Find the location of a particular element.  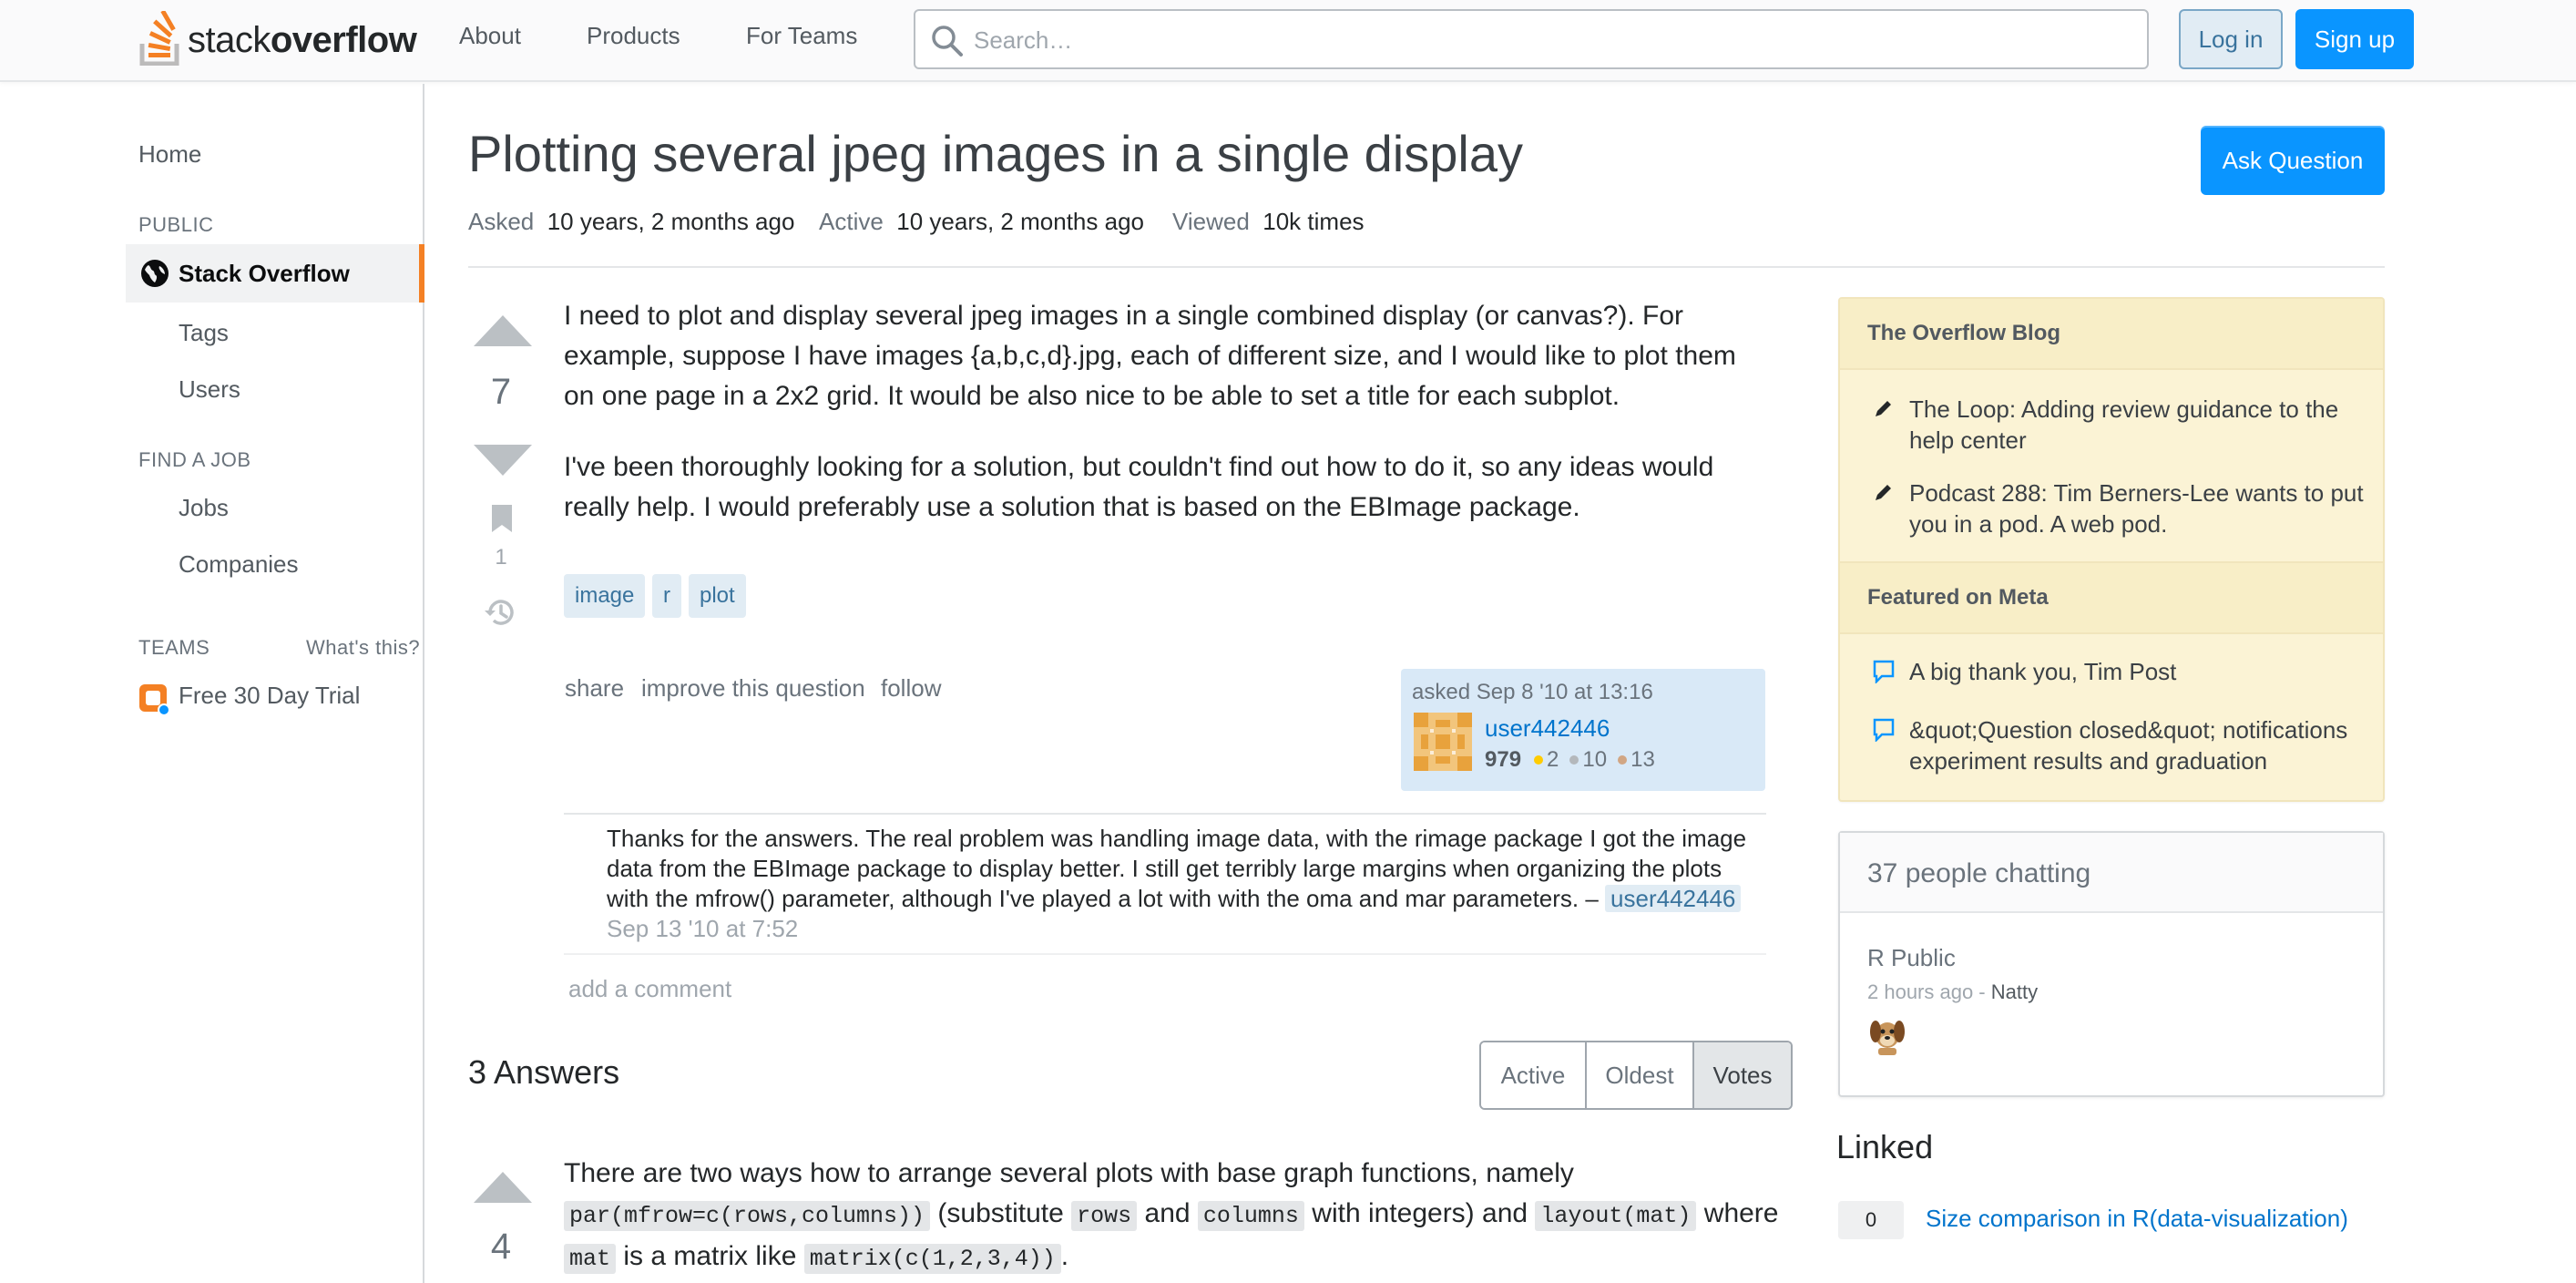

meta-header: Featured on Meta is located at coordinates (2111, 597).